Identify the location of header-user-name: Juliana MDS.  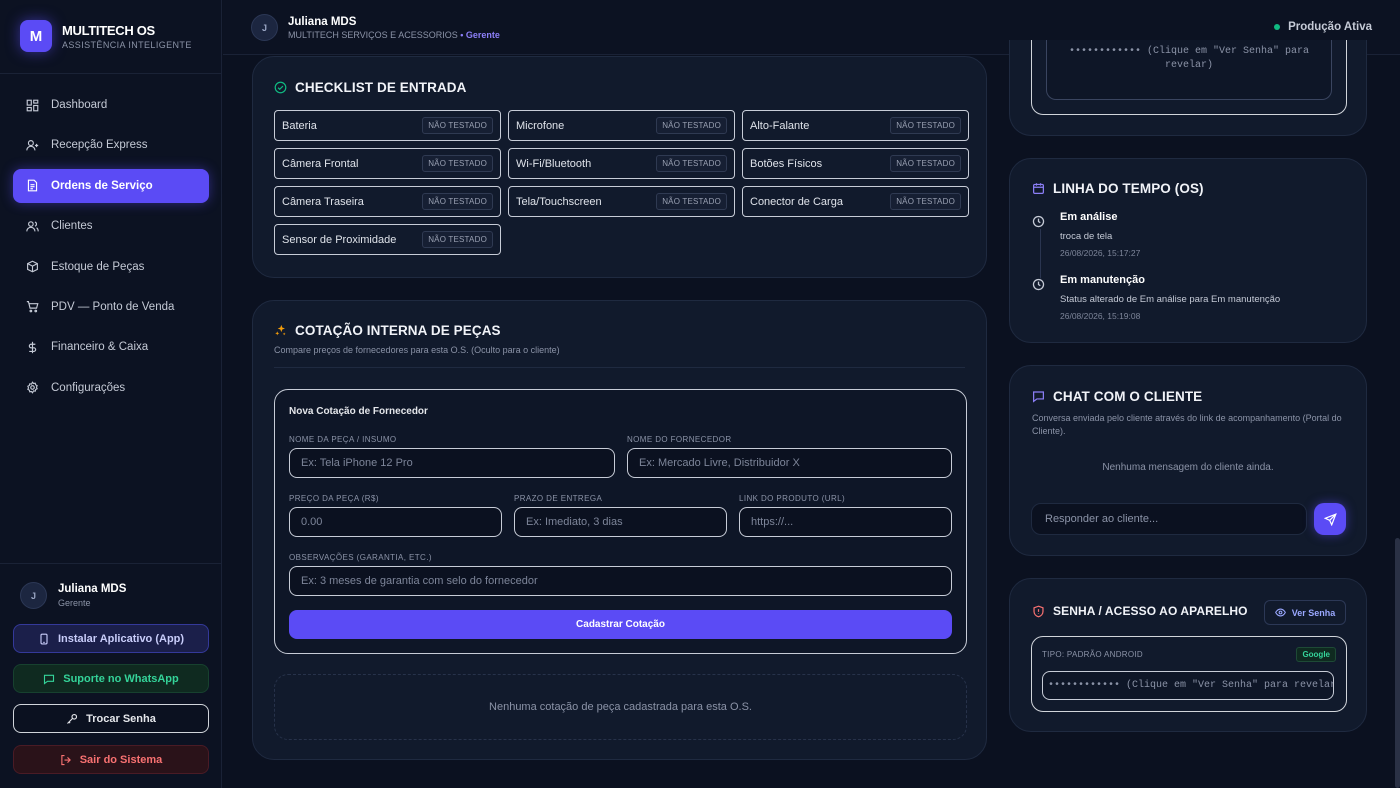
(322, 21).